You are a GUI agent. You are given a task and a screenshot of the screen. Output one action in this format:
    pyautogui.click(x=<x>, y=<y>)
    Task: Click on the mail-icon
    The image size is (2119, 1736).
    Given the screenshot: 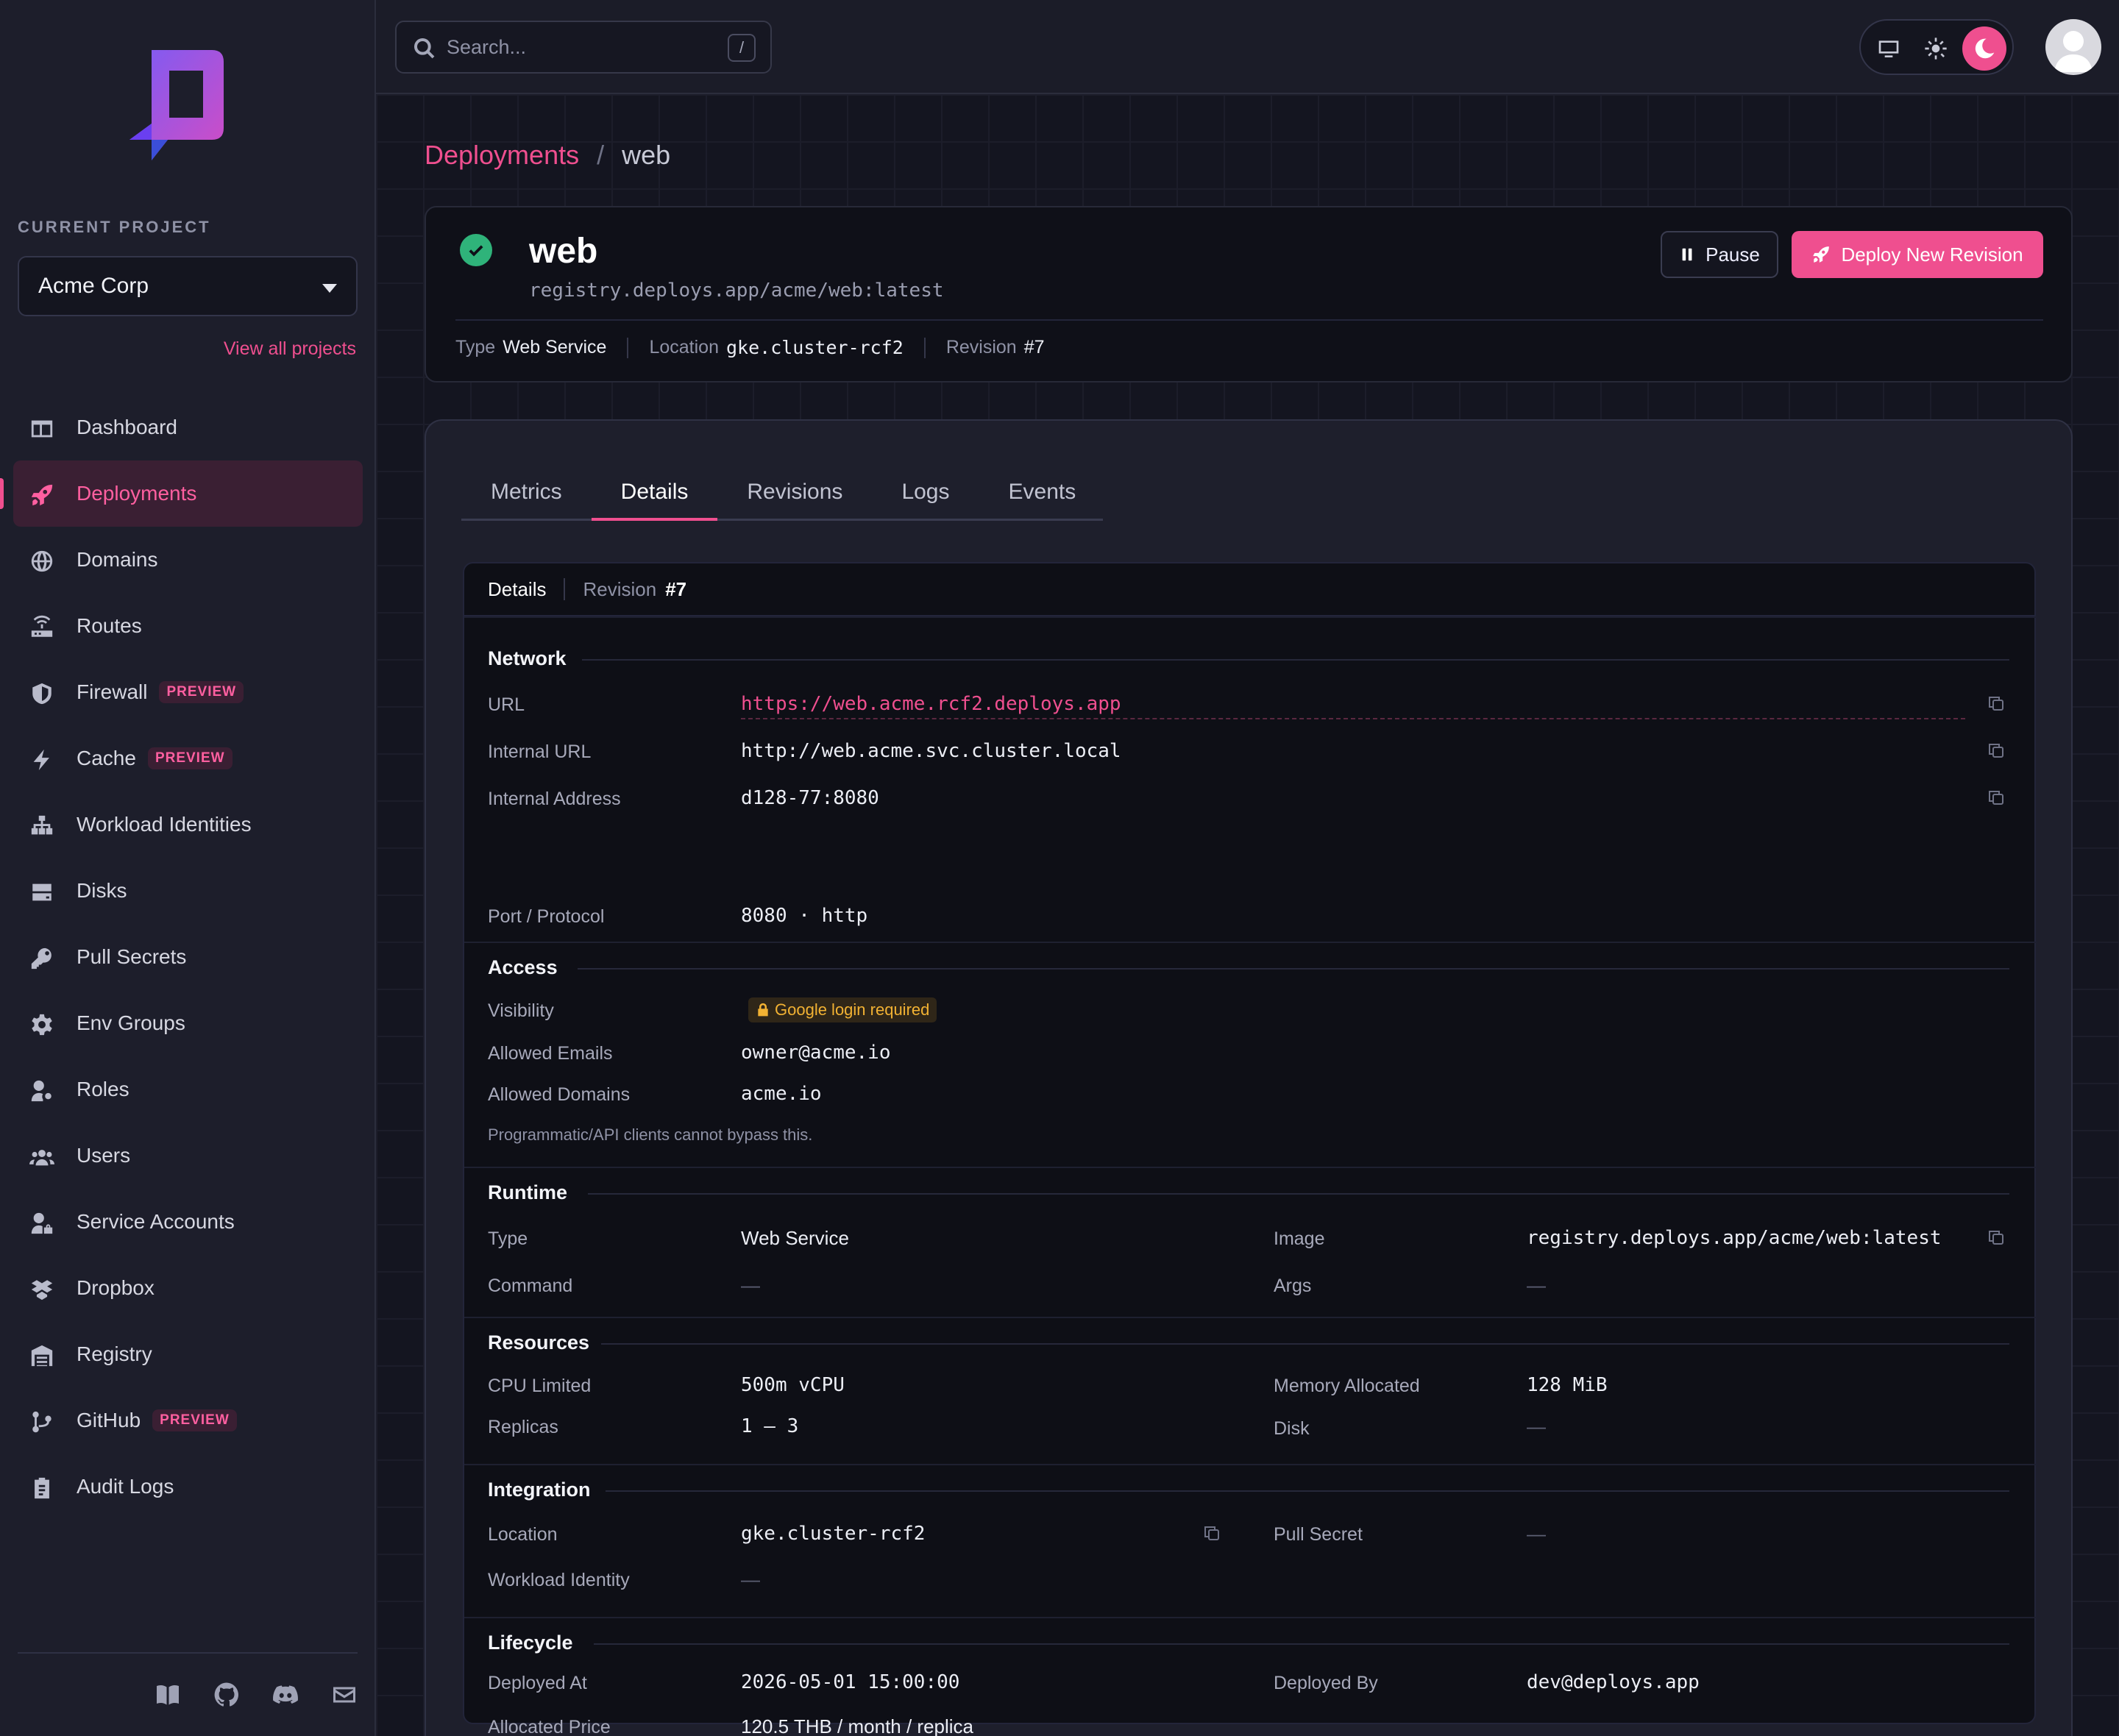 What is the action you would take?
    pyautogui.click(x=344, y=1695)
    